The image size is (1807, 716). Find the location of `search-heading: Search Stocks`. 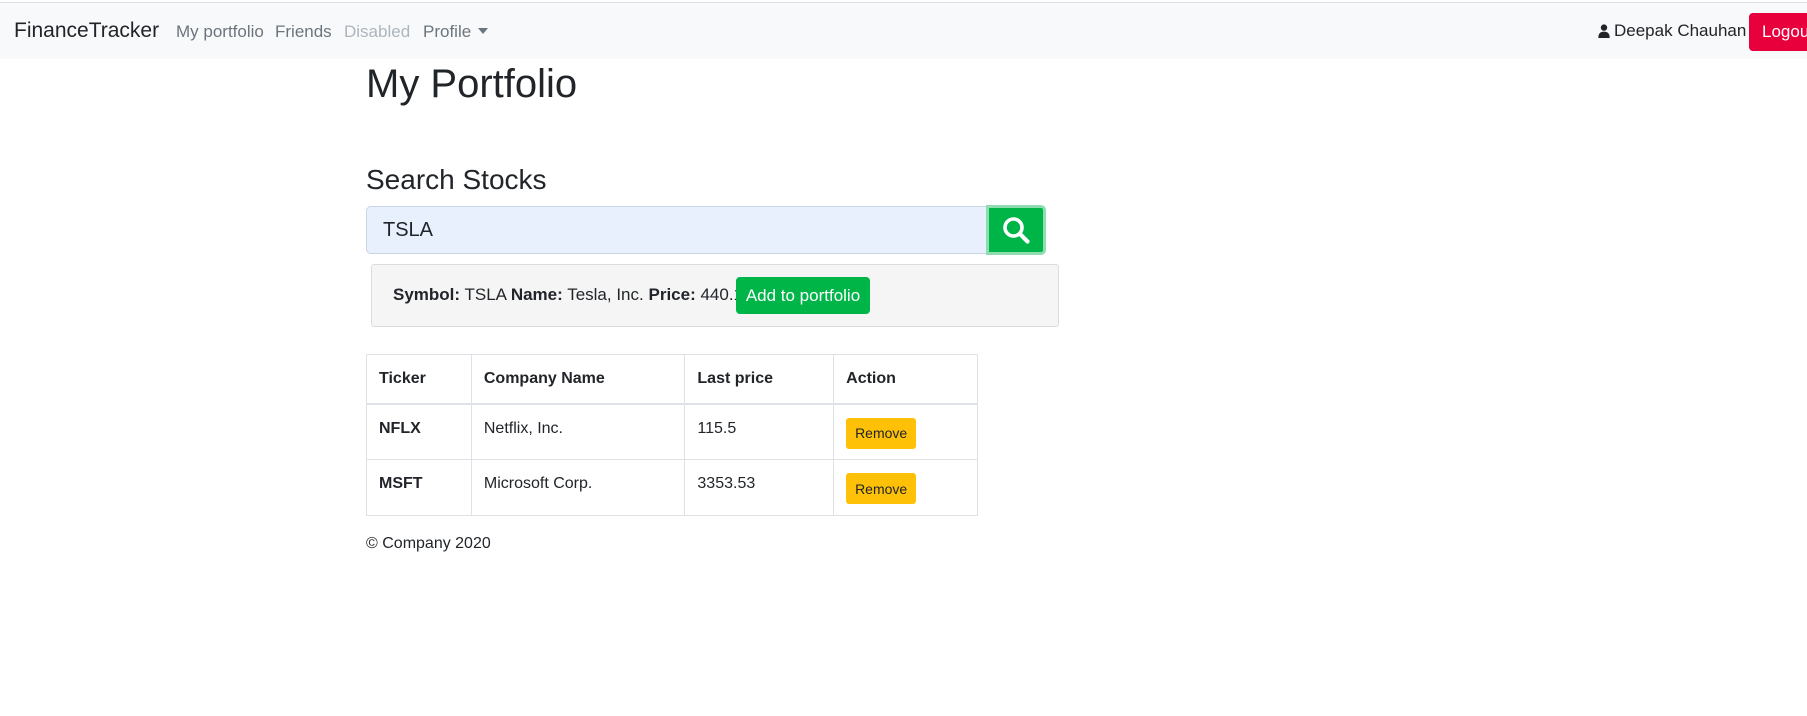

search-heading: Search Stocks is located at coordinates (456, 179).